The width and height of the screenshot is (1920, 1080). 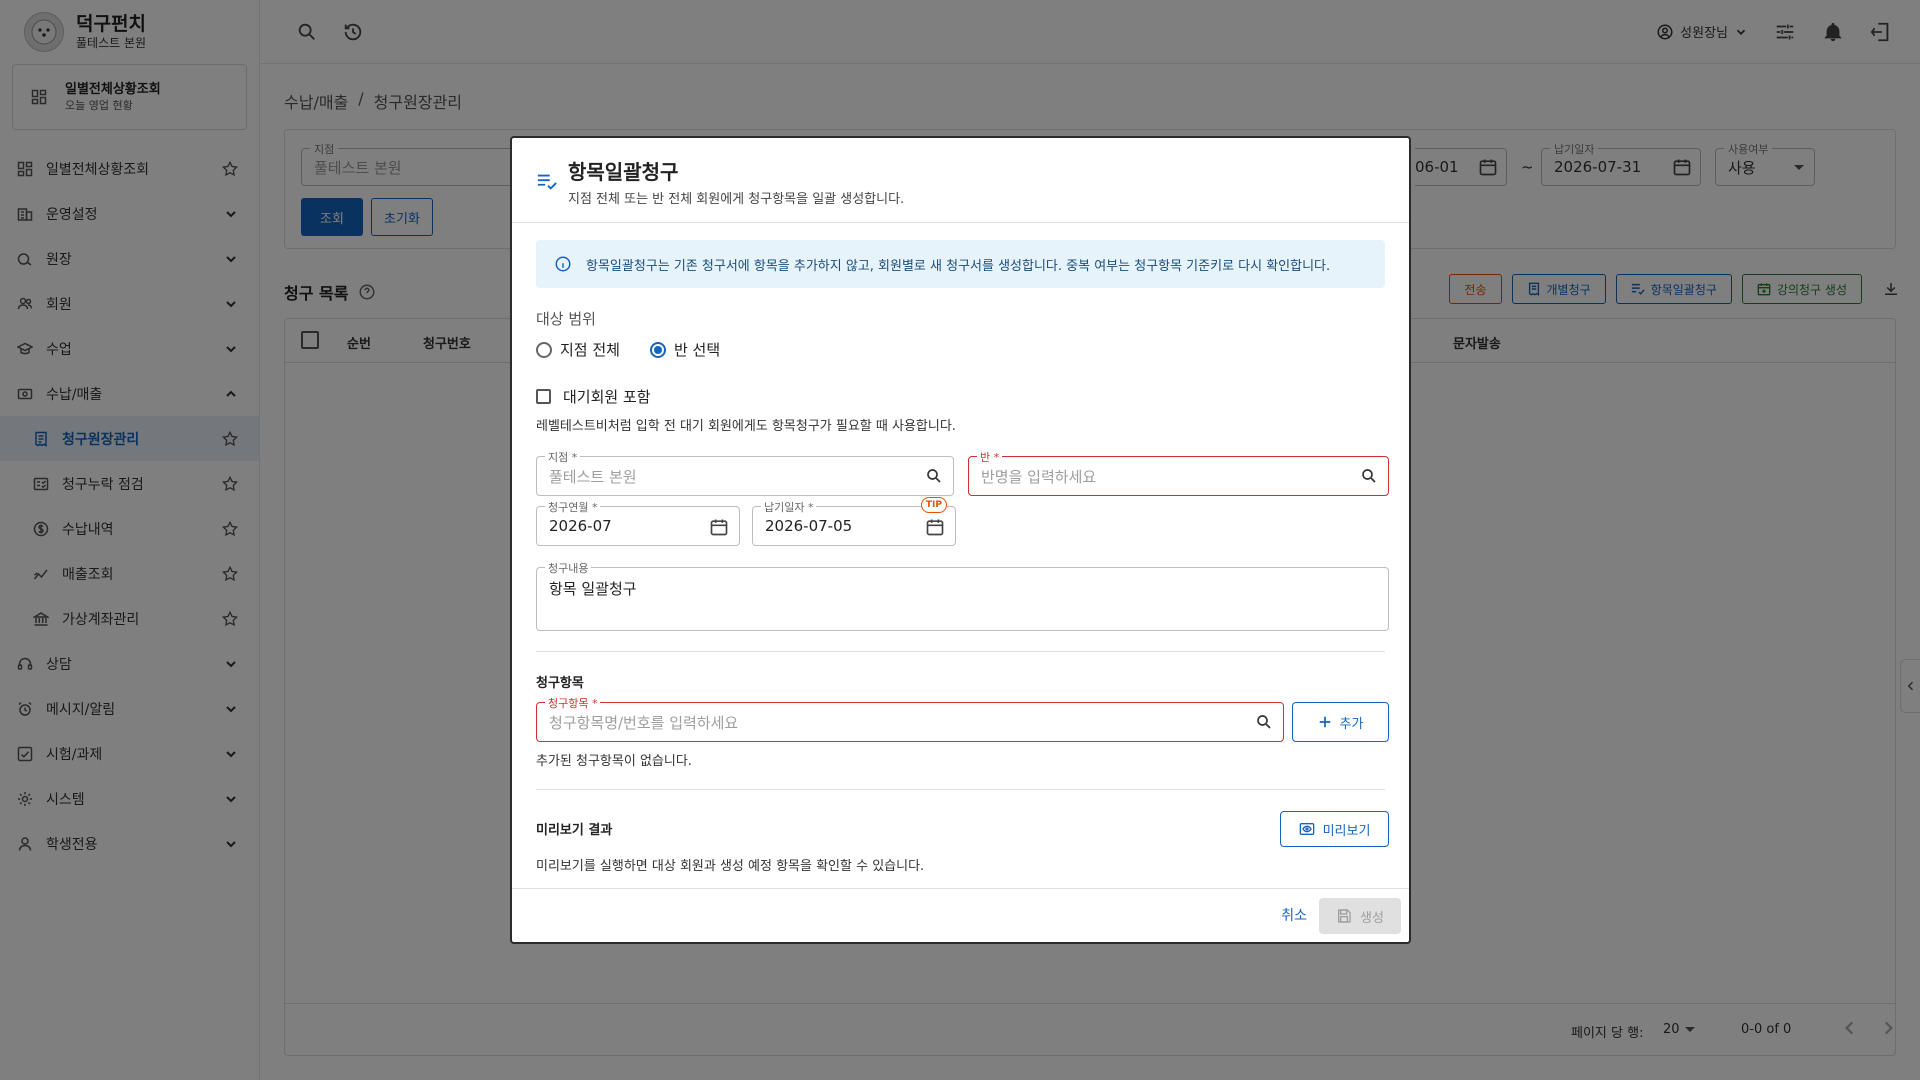 I want to click on add-item-button: 추가, so click(x=1340, y=722).